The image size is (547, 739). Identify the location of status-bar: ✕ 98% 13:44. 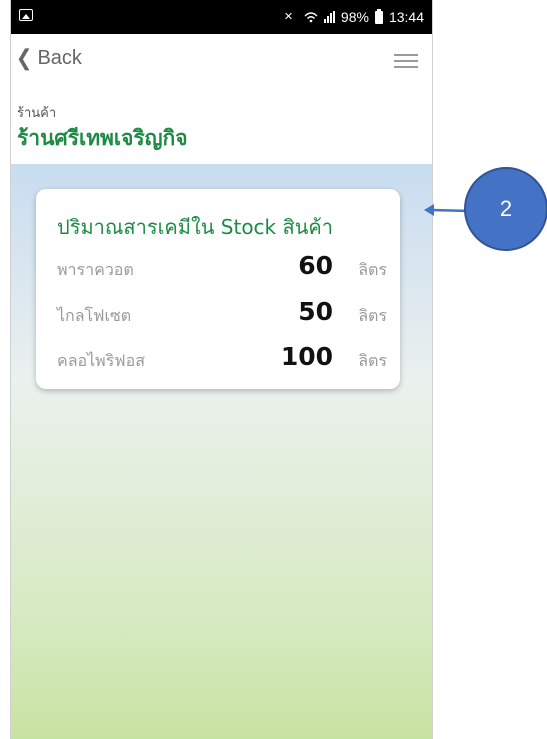
(221, 17).